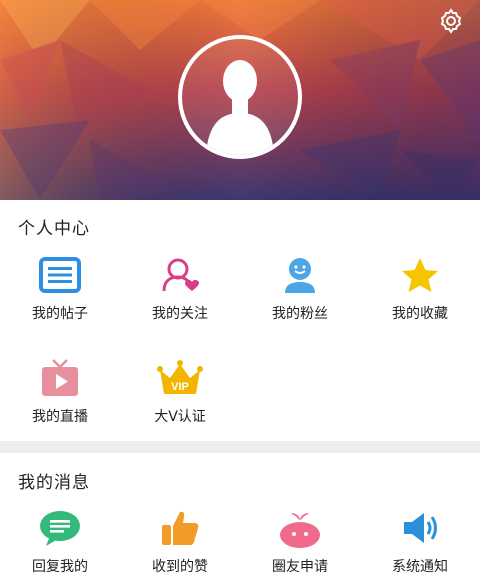 The height and width of the screenshot is (576, 480). I want to click on big-v-verify-label: 大V认证, so click(180, 417).